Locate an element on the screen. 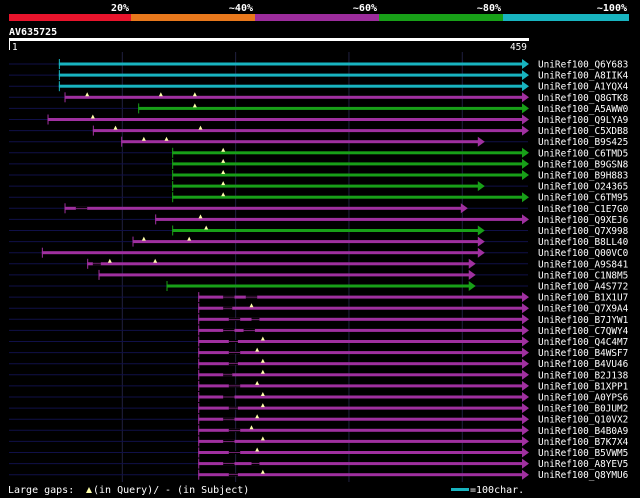  hit-row: UniRef100_Q7X9A4 is located at coordinates (319, 309).